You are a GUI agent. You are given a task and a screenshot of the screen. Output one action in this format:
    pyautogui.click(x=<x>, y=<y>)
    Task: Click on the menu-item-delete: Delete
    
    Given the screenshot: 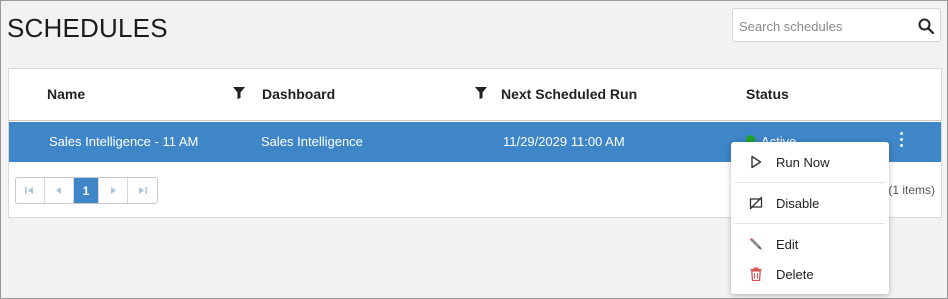 What is the action you would take?
    pyautogui.click(x=810, y=275)
    